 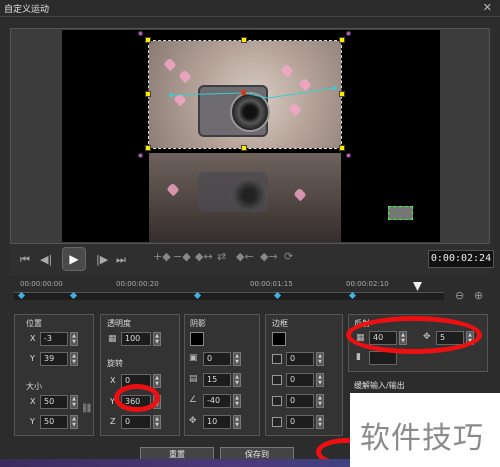 What do you see at coordinates (46, 259) in the screenshot?
I see `prev-frame-button: ◀|` at bounding box center [46, 259].